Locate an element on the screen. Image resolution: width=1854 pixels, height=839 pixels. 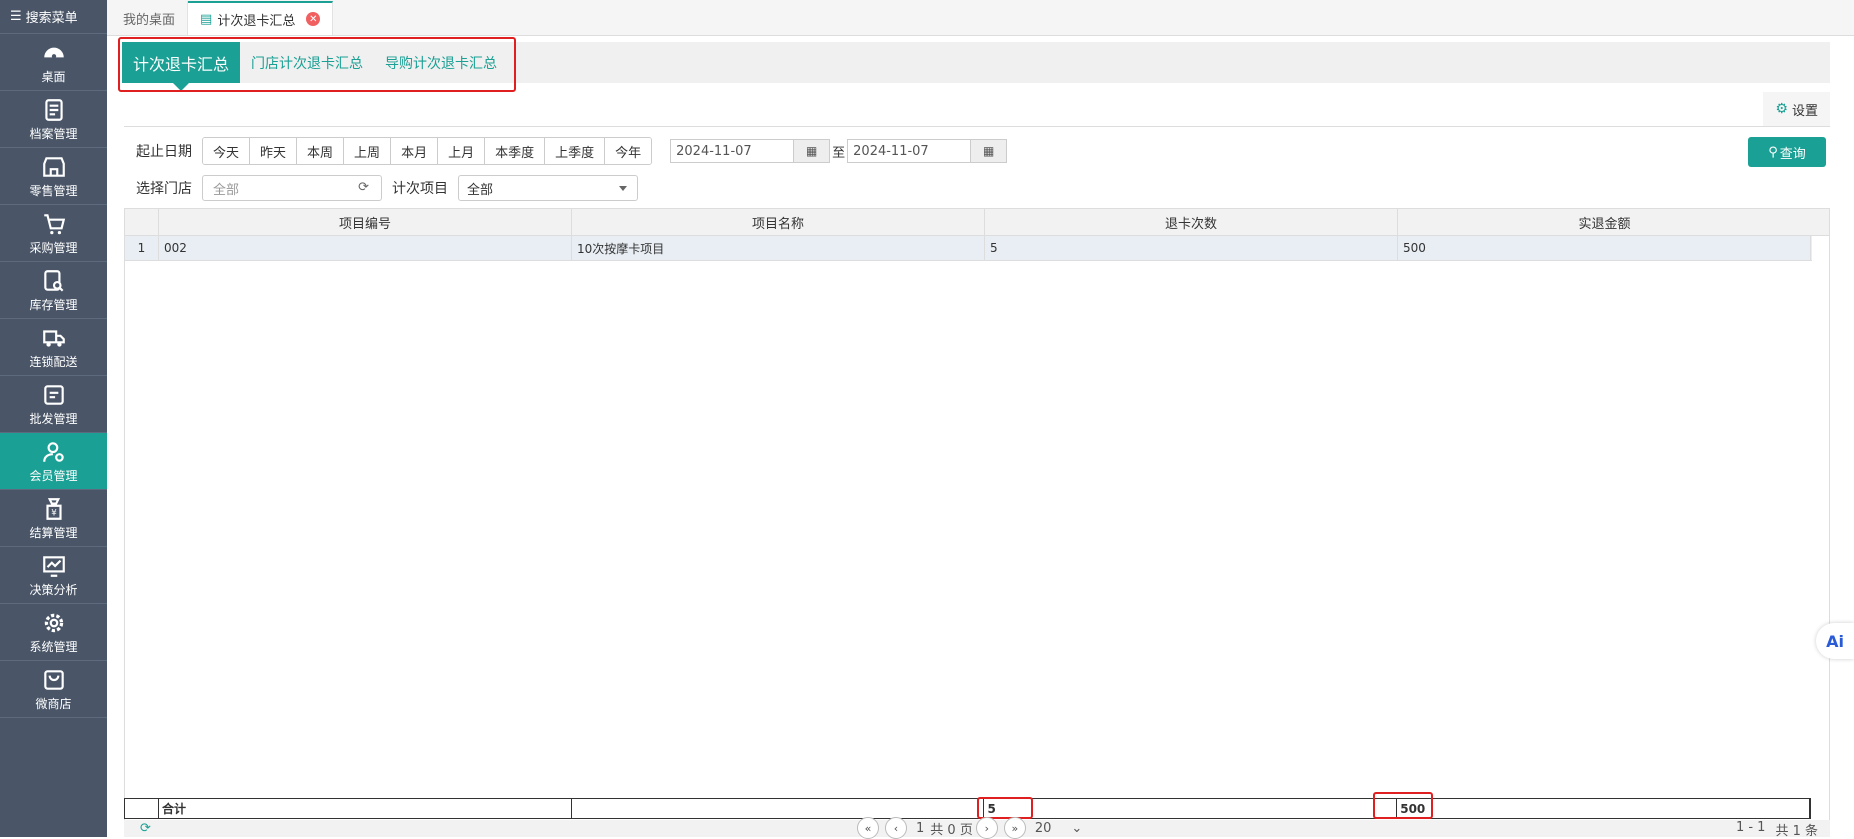
sidebar-item-label: 库存管理 is located at coordinates (53, 304).